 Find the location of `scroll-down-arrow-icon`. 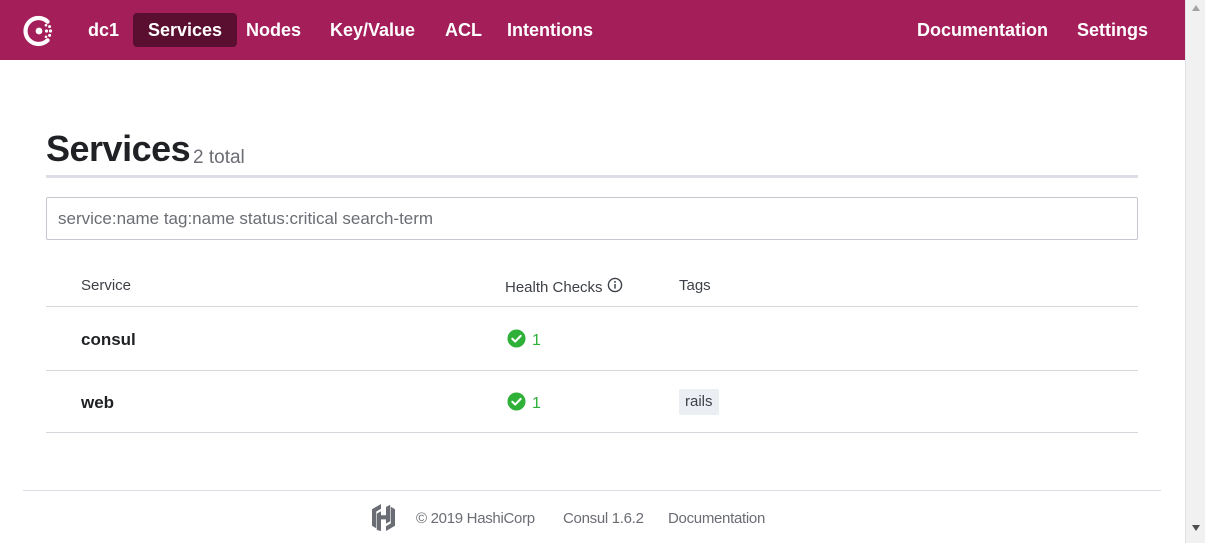

scroll-down-arrow-icon is located at coordinates (1195, 532).